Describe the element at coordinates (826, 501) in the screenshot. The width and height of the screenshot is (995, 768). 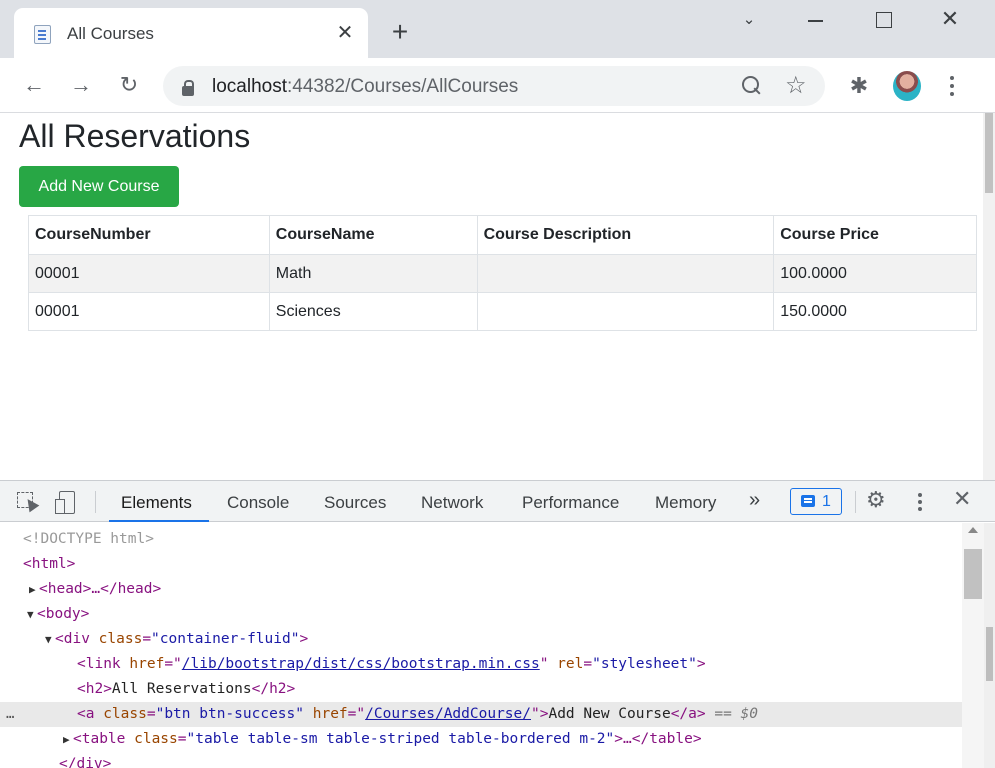
I see `issues-count: 1` at that location.